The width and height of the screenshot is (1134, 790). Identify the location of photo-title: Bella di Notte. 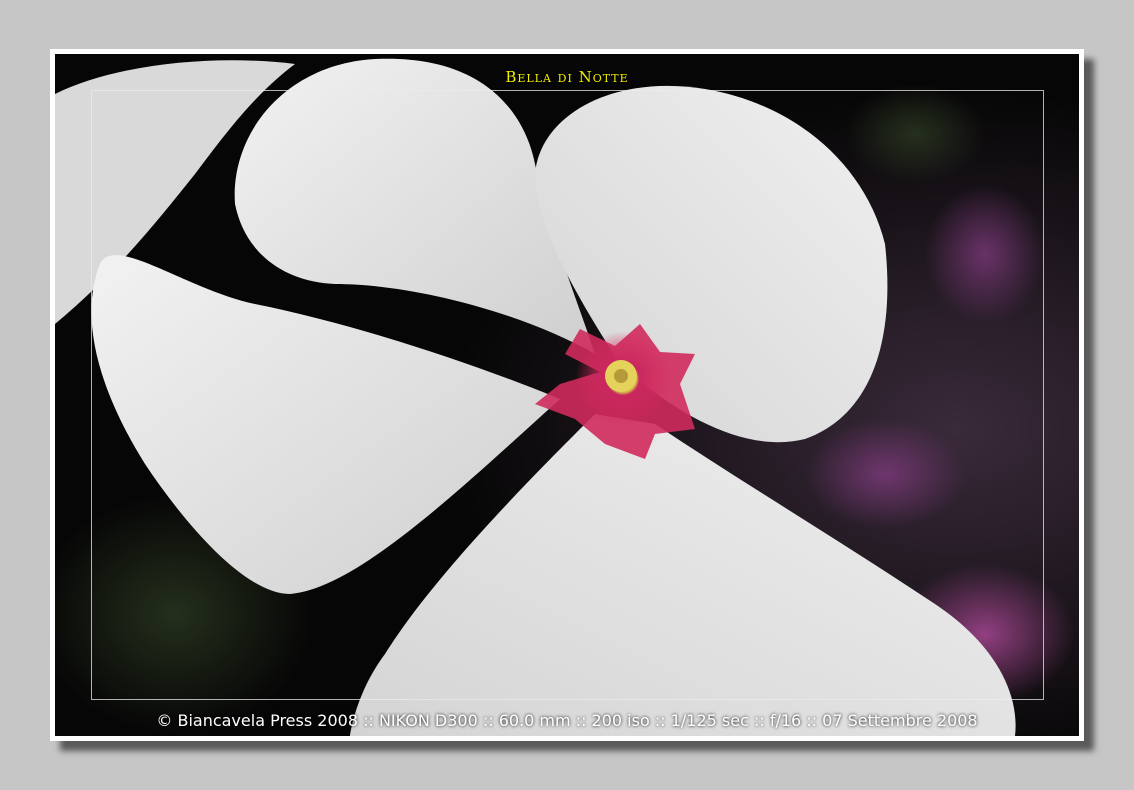
(567, 77).